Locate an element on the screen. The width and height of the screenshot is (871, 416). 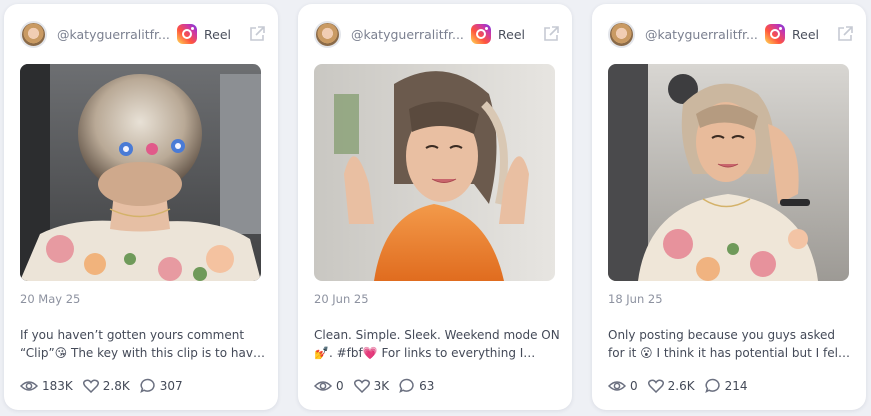
likes-count: 2.6K is located at coordinates (681, 385).